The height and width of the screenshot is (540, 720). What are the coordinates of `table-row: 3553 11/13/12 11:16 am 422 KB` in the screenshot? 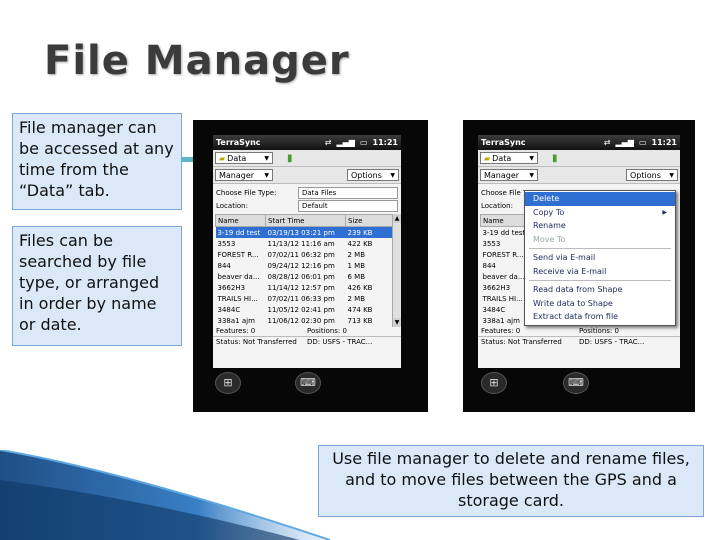 It's located at (304, 243).